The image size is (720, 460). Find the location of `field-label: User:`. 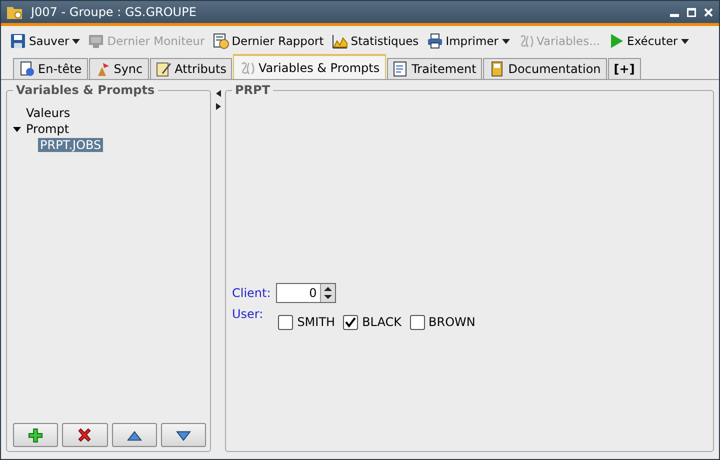

field-label: User: is located at coordinates (248, 313).